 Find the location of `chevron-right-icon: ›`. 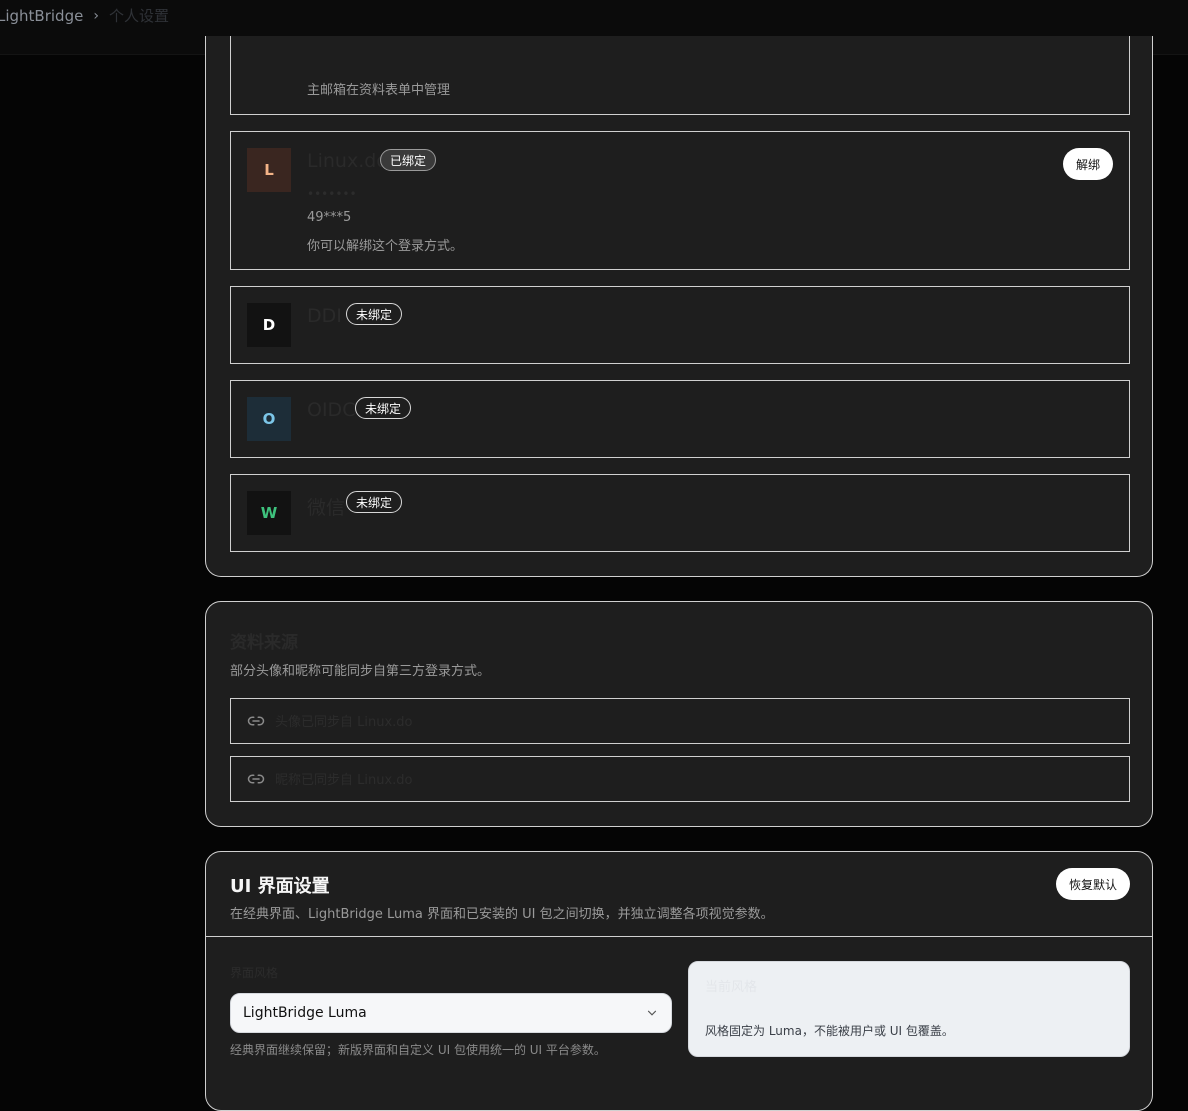

chevron-right-icon: › is located at coordinates (96, 15).